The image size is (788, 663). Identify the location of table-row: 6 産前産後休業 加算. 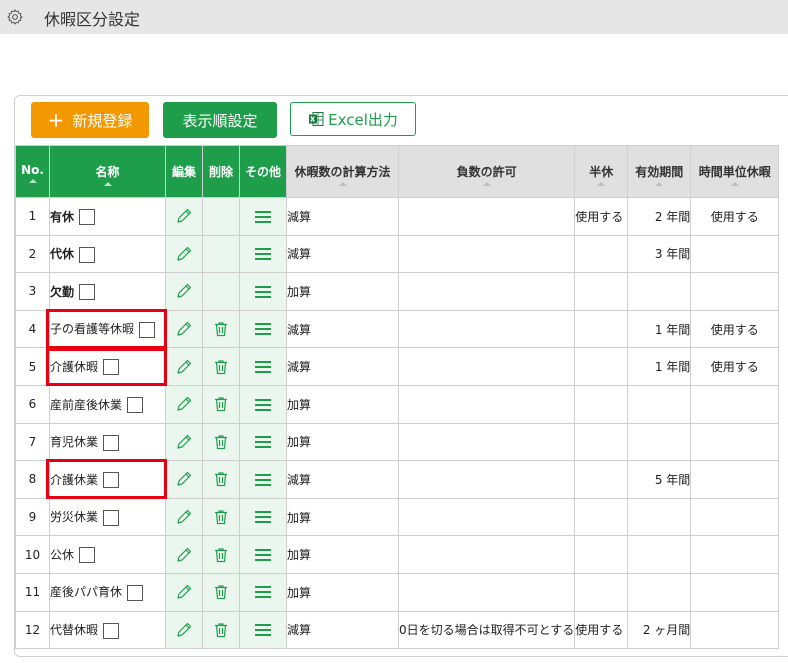
(397, 404).